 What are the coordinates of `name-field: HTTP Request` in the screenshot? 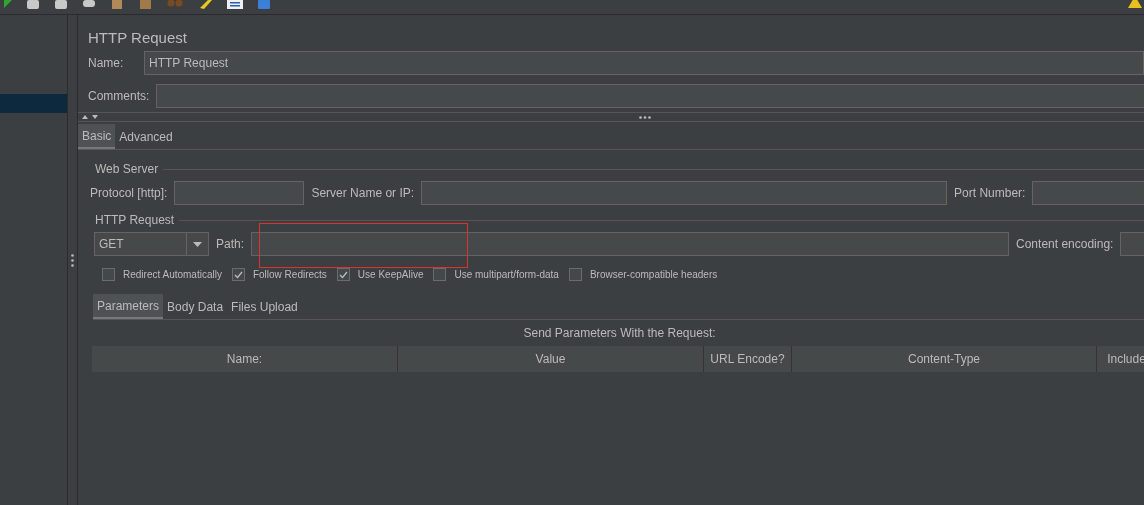 It's located at (644, 63).